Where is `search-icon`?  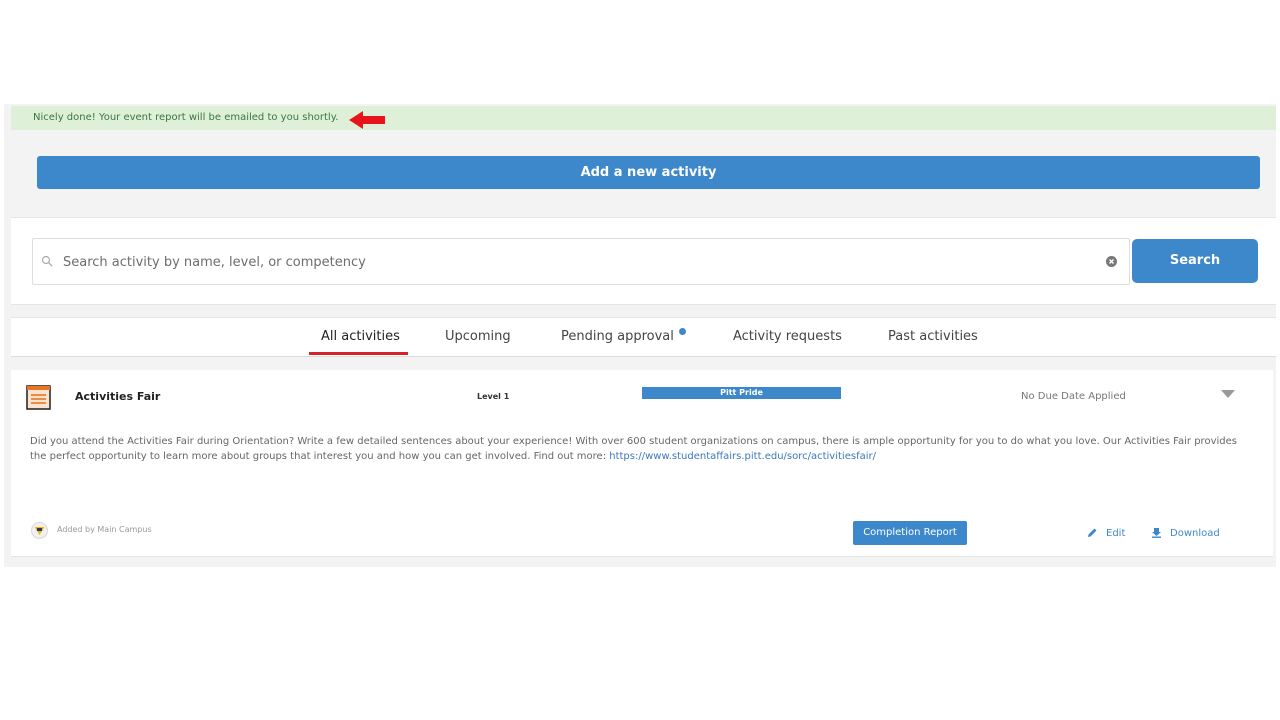
search-icon is located at coordinates (47, 261).